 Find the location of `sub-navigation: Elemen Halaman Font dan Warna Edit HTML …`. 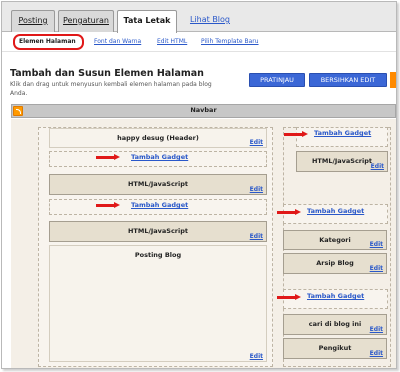

sub-navigation: Elemen Halaman Font dan Warna Edit HTML … is located at coordinates (199, 42).